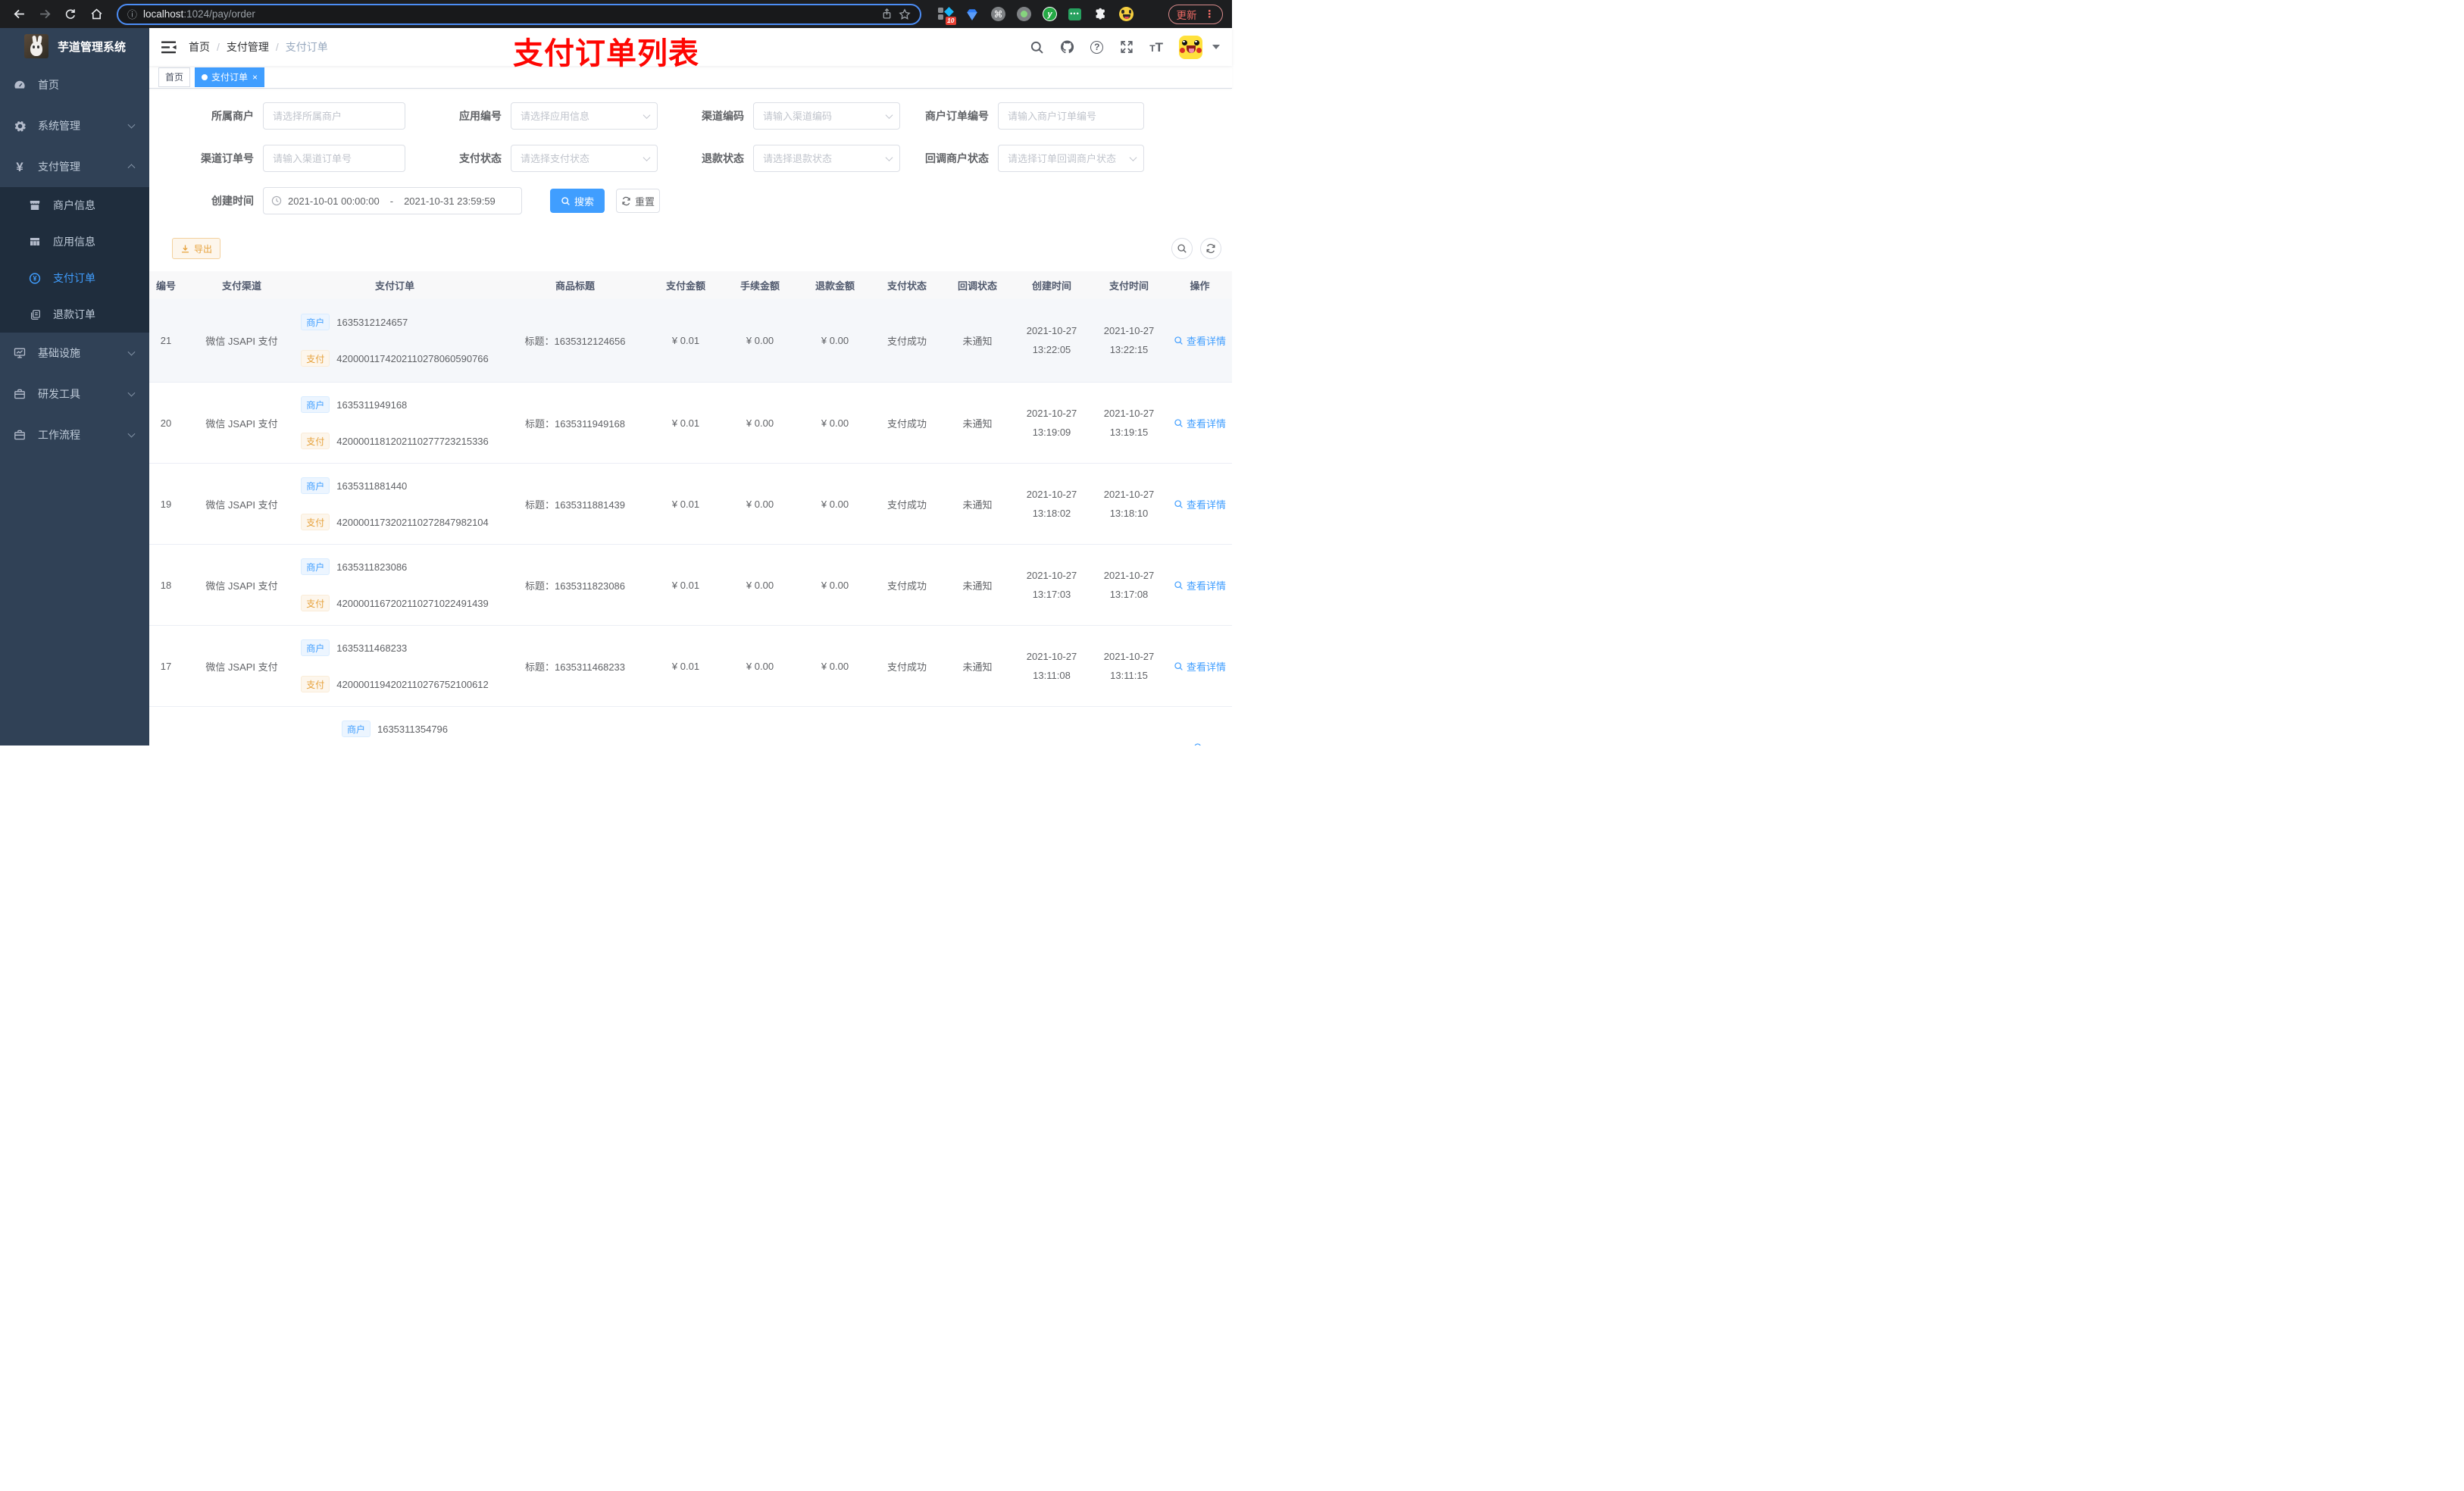 This screenshot has width=2464, height=1491. What do you see at coordinates (1195, 14) in the screenshot?
I see `browser-update-button: 更新 ⋮` at bounding box center [1195, 14].